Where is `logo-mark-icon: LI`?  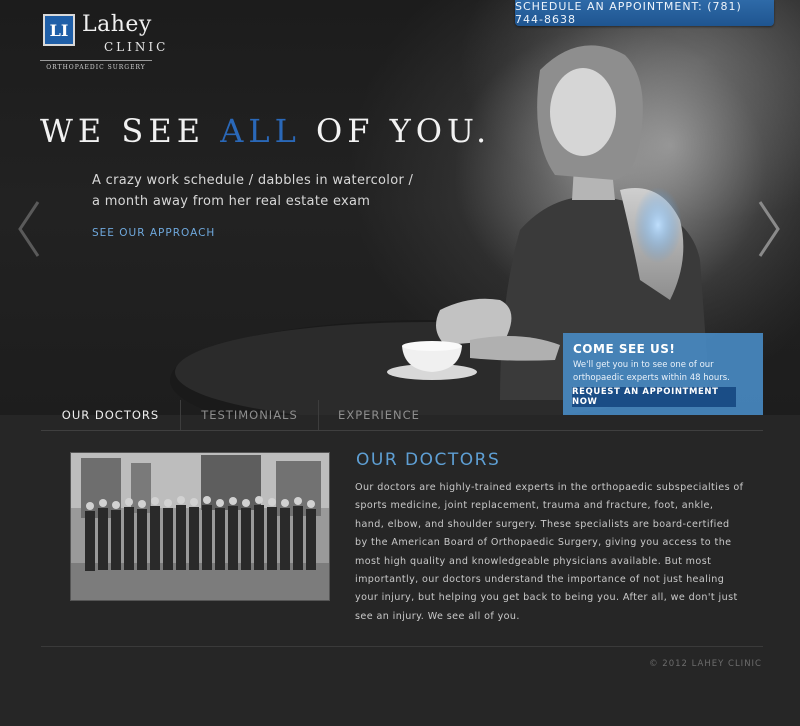 logo-mark-icon: LI is located at coordinates (59, 30).